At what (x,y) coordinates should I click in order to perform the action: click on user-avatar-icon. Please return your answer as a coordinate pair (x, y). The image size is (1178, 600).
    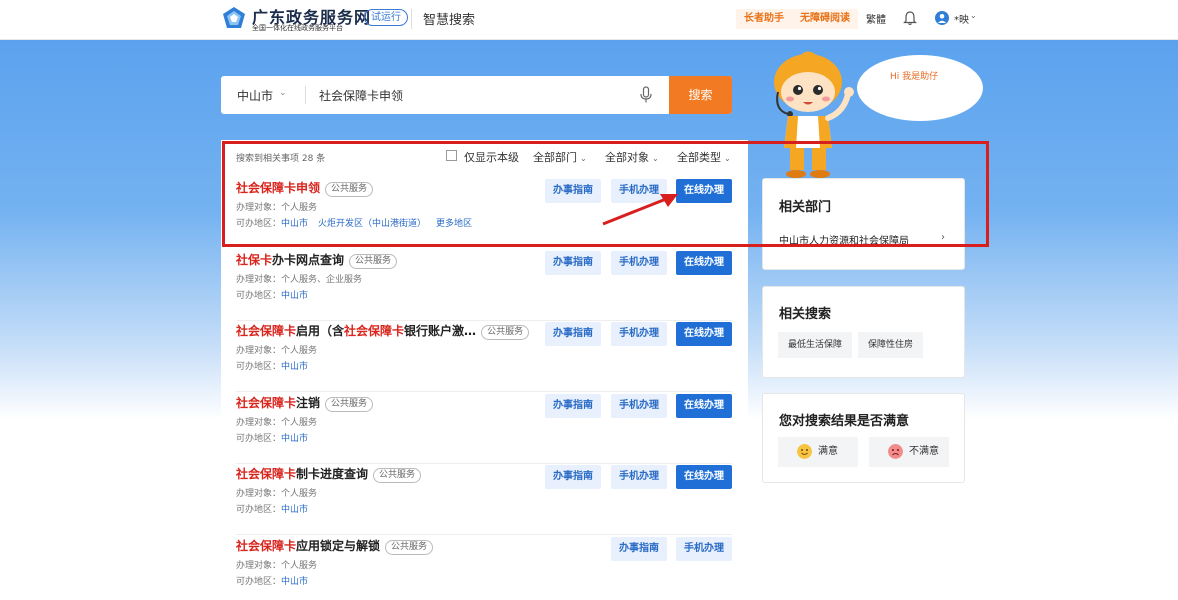
    Looking at the image, I should click on (942, 18).